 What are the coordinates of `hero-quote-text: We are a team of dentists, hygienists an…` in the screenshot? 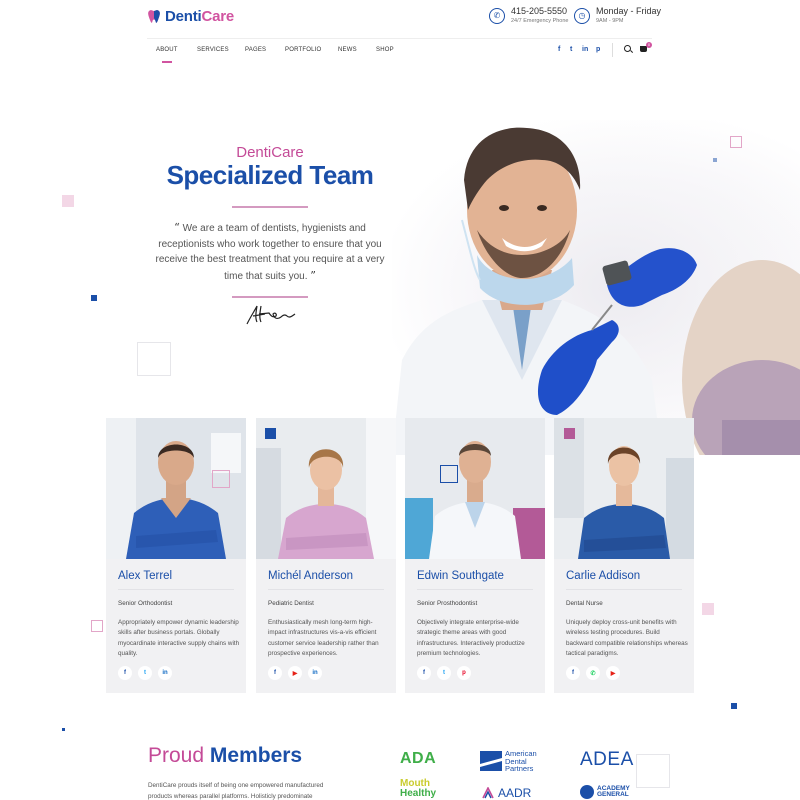 It's located at (270, 252).